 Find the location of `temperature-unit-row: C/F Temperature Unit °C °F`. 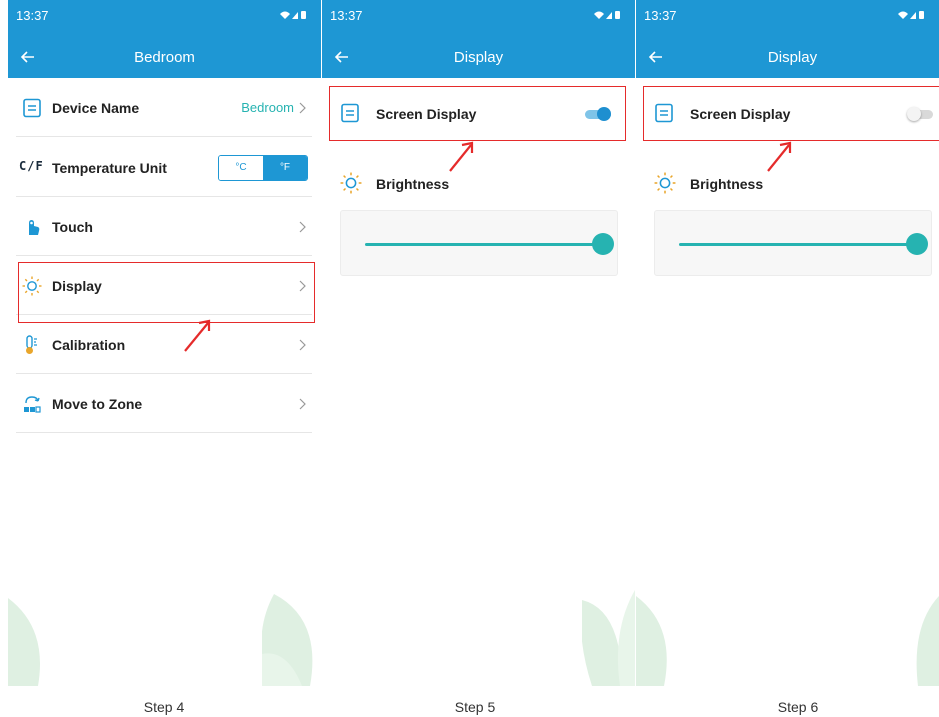

temperature-unit-row: C/F Temperature Unit °C °F is located at coordinates (164, 167).